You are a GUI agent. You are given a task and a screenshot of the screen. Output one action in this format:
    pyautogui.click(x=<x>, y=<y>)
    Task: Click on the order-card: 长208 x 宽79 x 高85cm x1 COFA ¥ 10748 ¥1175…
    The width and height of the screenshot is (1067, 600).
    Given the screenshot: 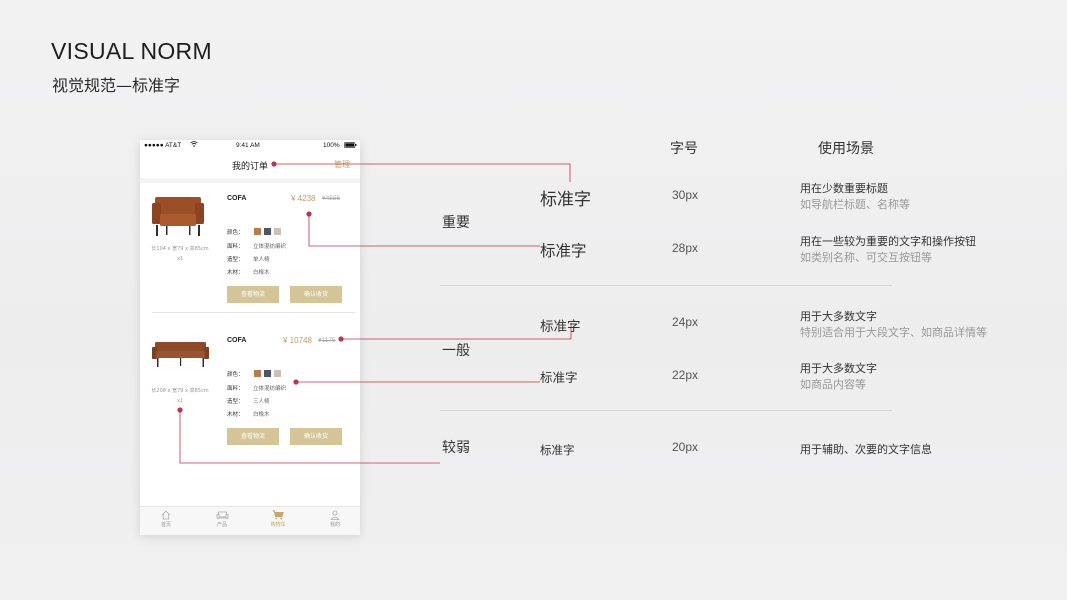 What is the action you would take?
    pyautogui.click(x=250, y=390)
    